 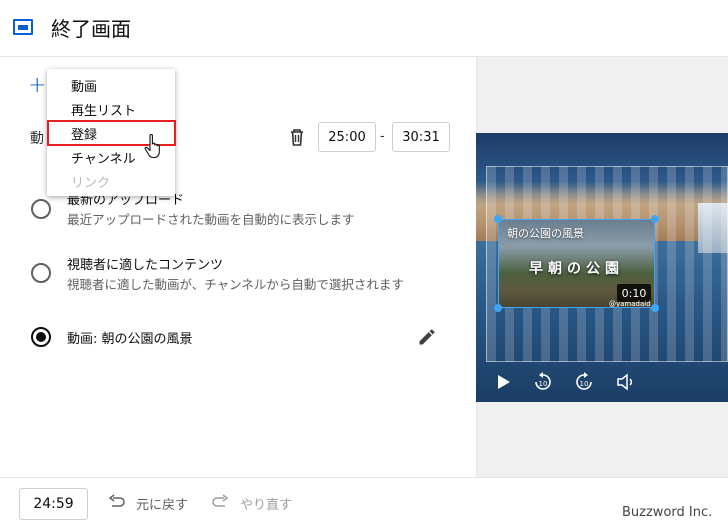 What do you see at coordinates (23, 27) in the screenshot?
I see `end-screen-icon` at bounding box center [23, 27].